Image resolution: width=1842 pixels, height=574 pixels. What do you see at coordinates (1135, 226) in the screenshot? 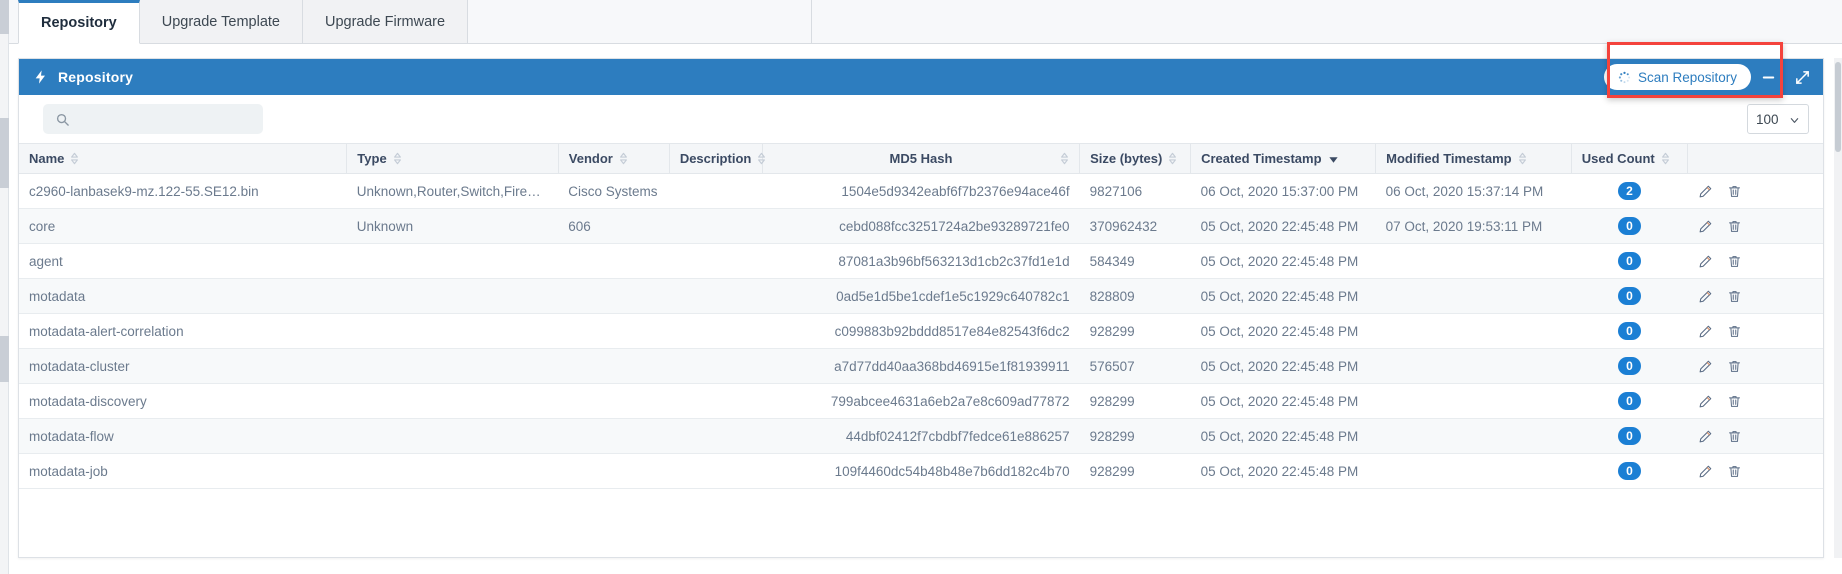
I see `cell-size: 370962432` at bounding box center [1135, 226].